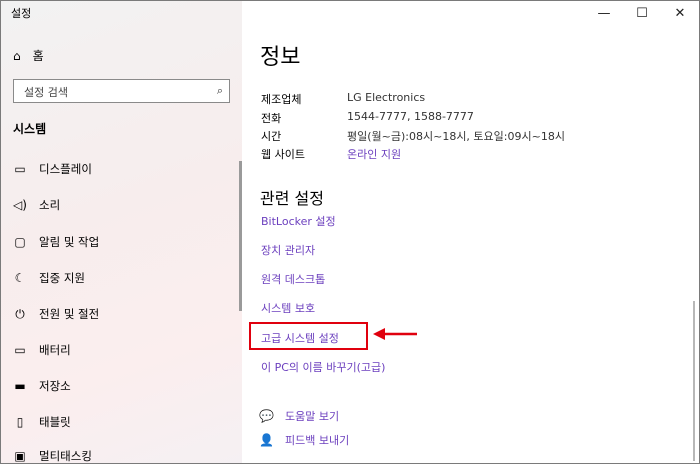  I want to click on maximize-button: ☐, so click(642, 13).